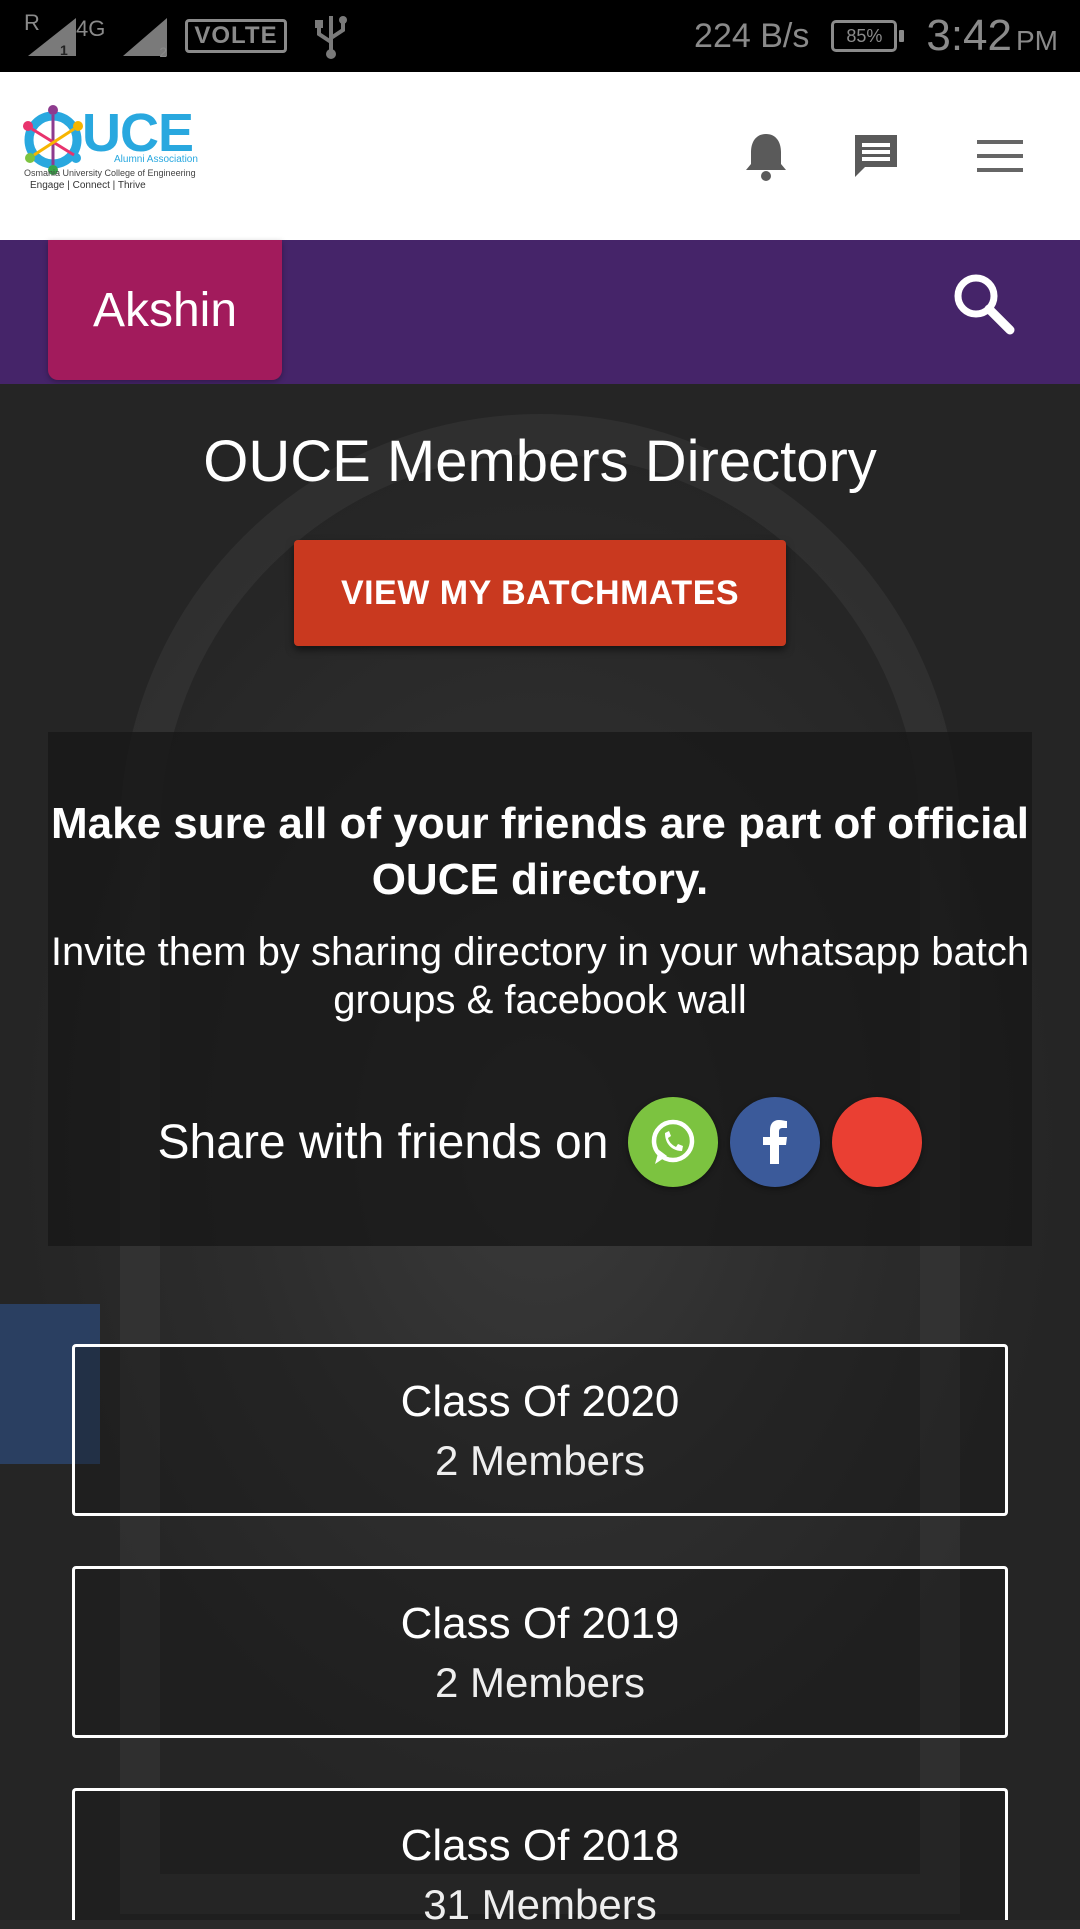 The image size is (1080, 1929). Describe the element at coordinates (540, 1904) in the screenshot. I see `class-member-count: 31 Members` at that location.